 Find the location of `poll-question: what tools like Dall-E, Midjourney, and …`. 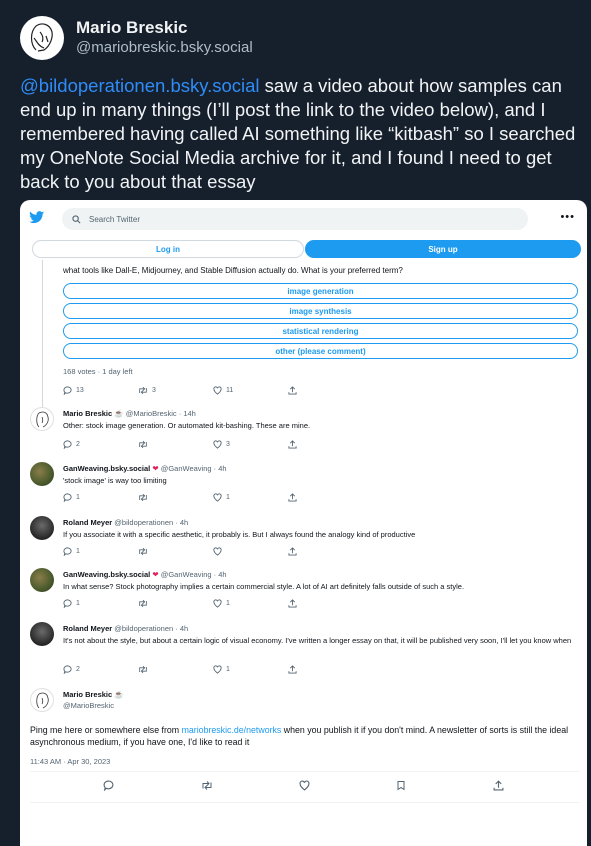

poll-question: what tools like Dall-E, Midjourney, and … is located at coordinates (233, 270).